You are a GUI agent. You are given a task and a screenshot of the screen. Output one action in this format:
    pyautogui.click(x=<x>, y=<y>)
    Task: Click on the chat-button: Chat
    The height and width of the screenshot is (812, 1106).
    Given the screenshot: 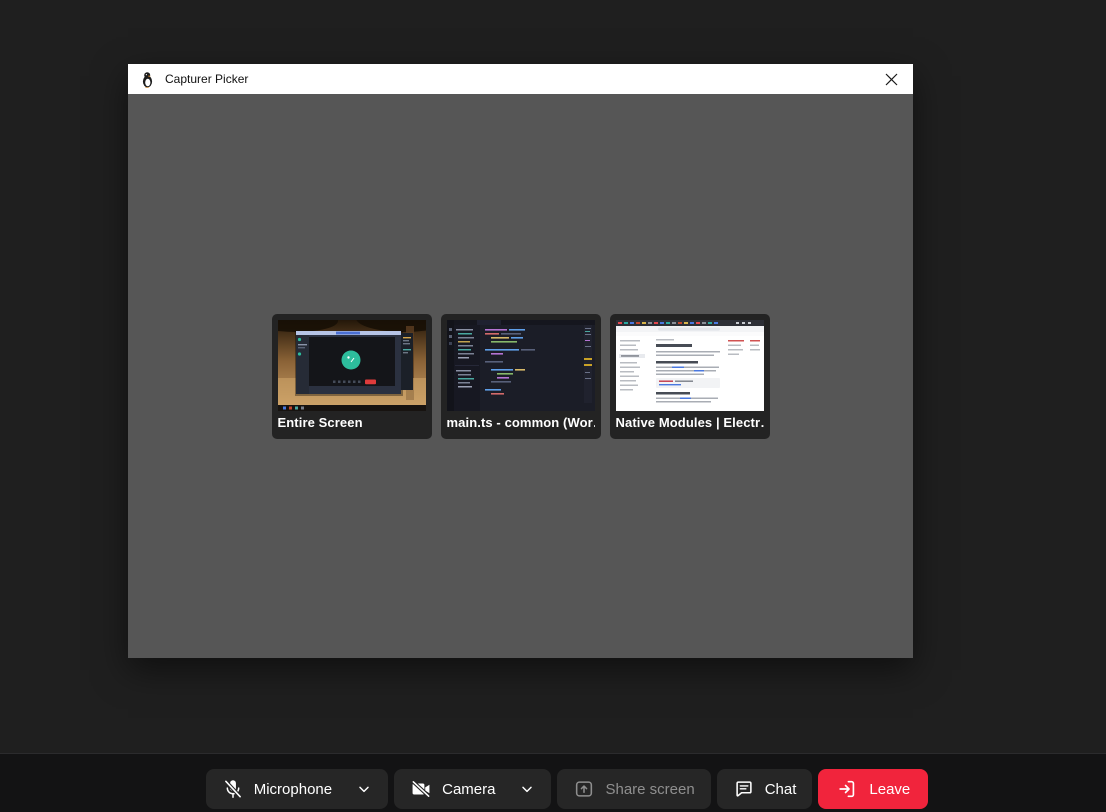 What is the action you would take?
    pyautogui.click(x=764, y=789)
    